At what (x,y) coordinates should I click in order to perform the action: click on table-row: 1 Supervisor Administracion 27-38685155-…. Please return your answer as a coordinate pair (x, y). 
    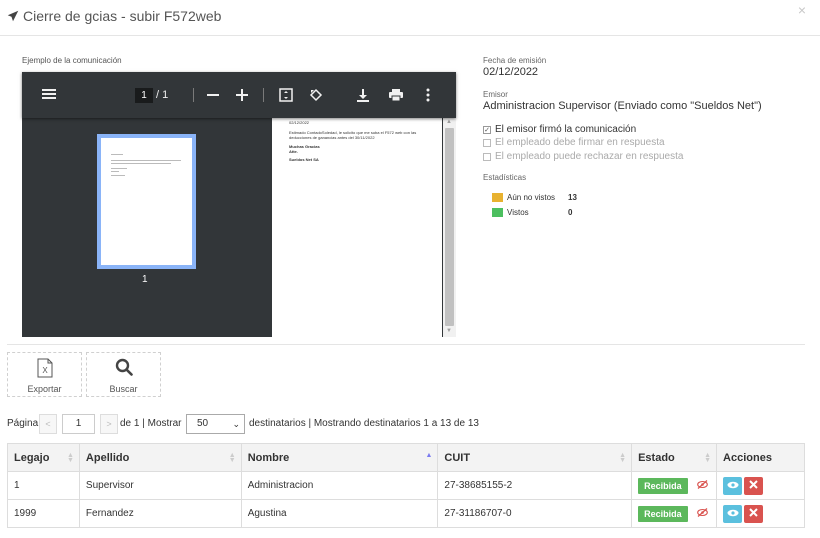
    Looking at the image, I should click on (406, 485).